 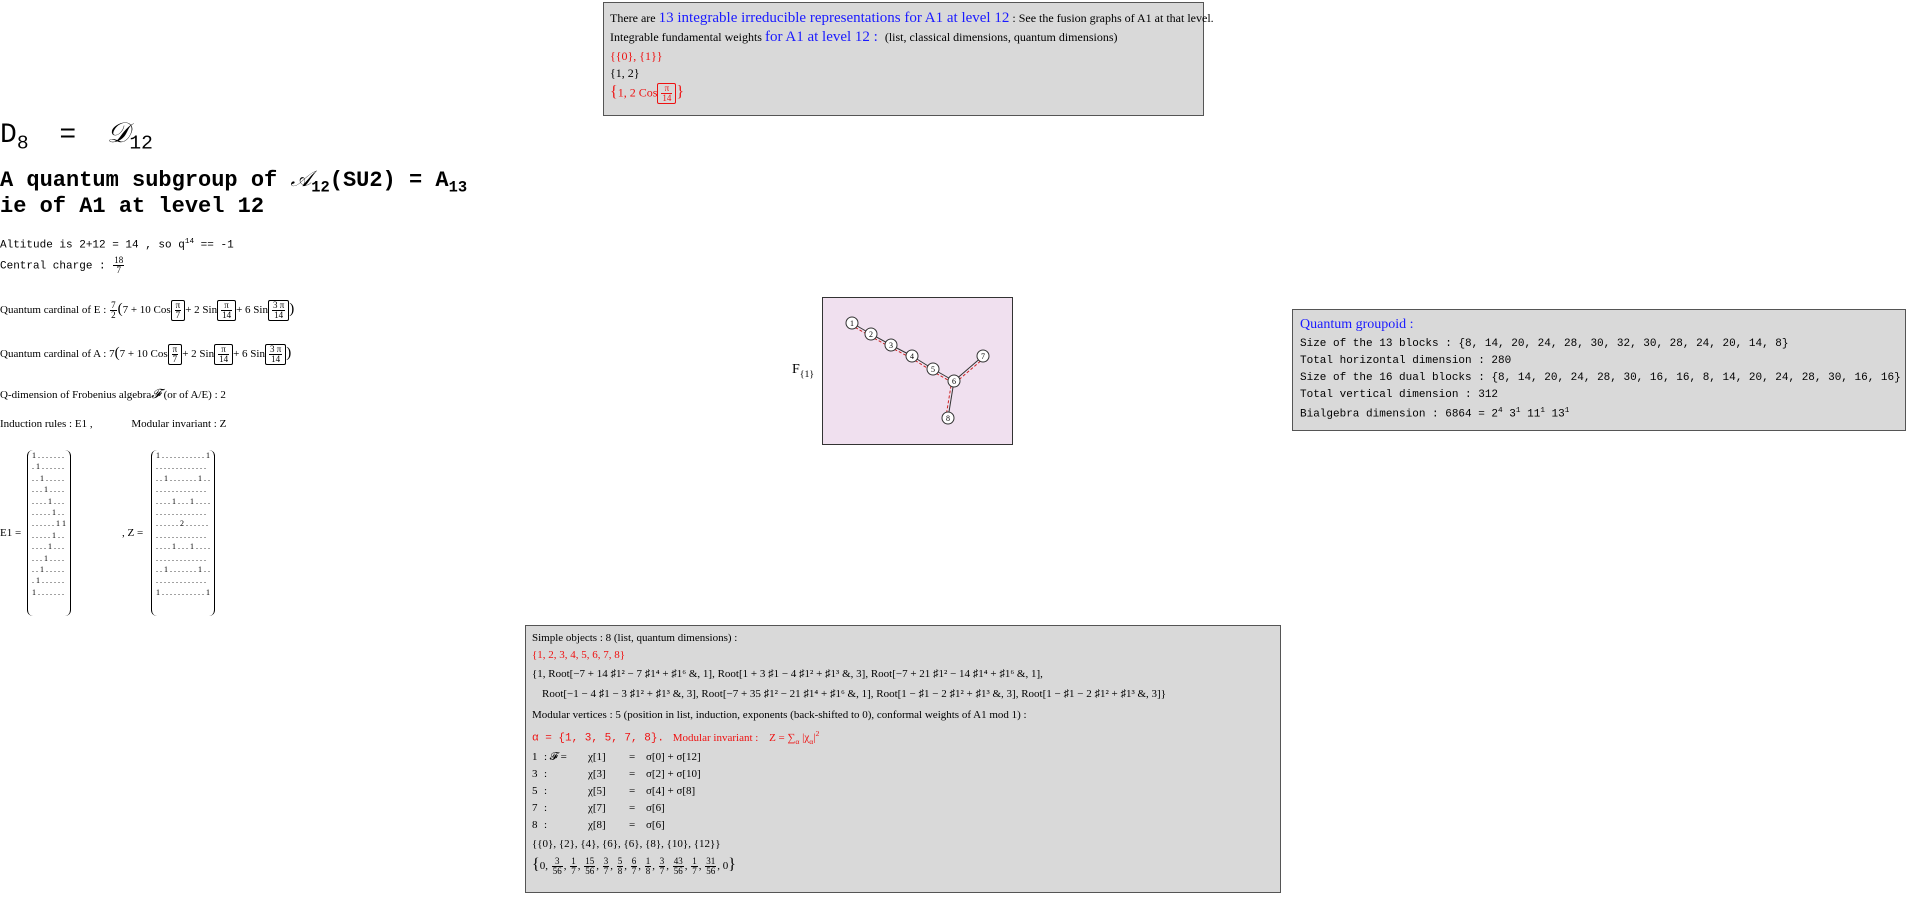 I want to click on groupoid-vertical: Total vertical dimension : 312, so click(x=1399, y=395).